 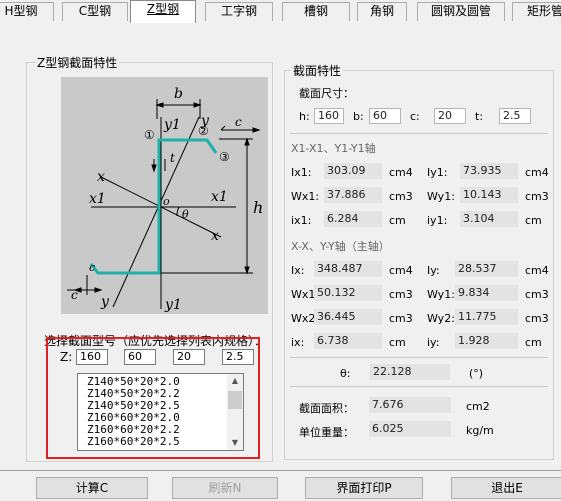 What do you see at coordinates (97, 199) in the screenshot?
I see `x1-axis-label: x1` at bounding box center [97, 199].